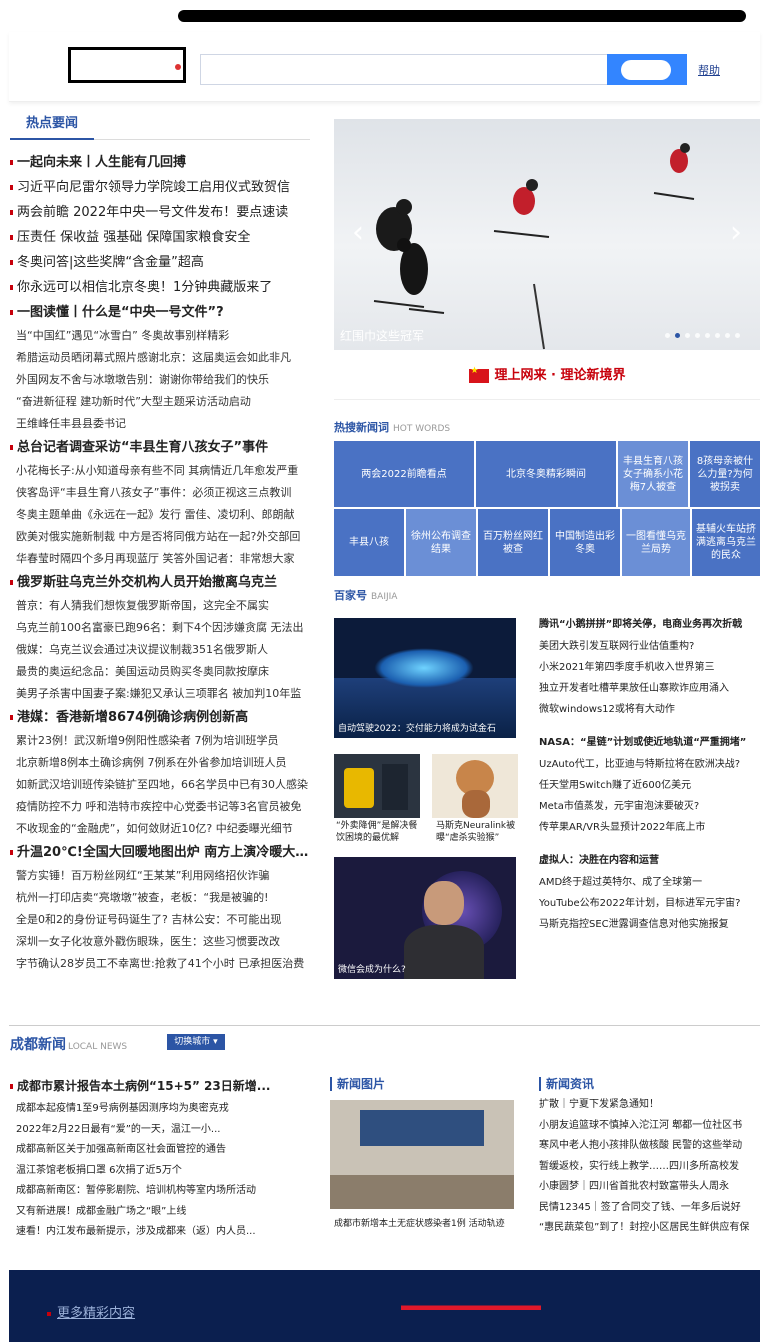  Describe the element at coordinates (649, 924) in the screenshot. I see `baijia-list-item: 马斯克指控SEC泄露调查信息对他实施报复` at that location.